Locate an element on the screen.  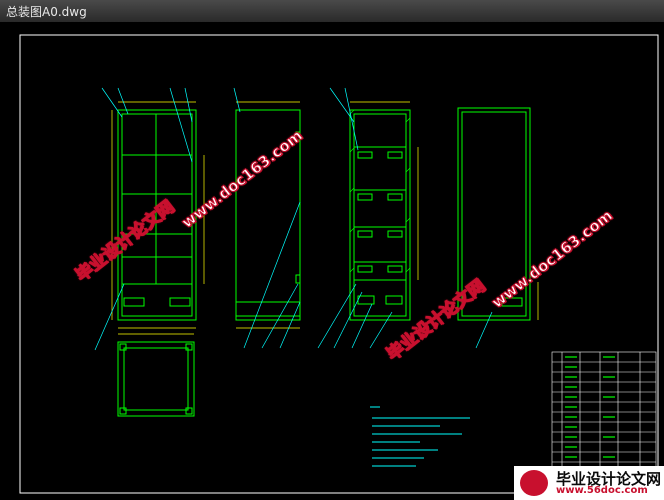
section-view-dims is located at coordinates (384, 190).